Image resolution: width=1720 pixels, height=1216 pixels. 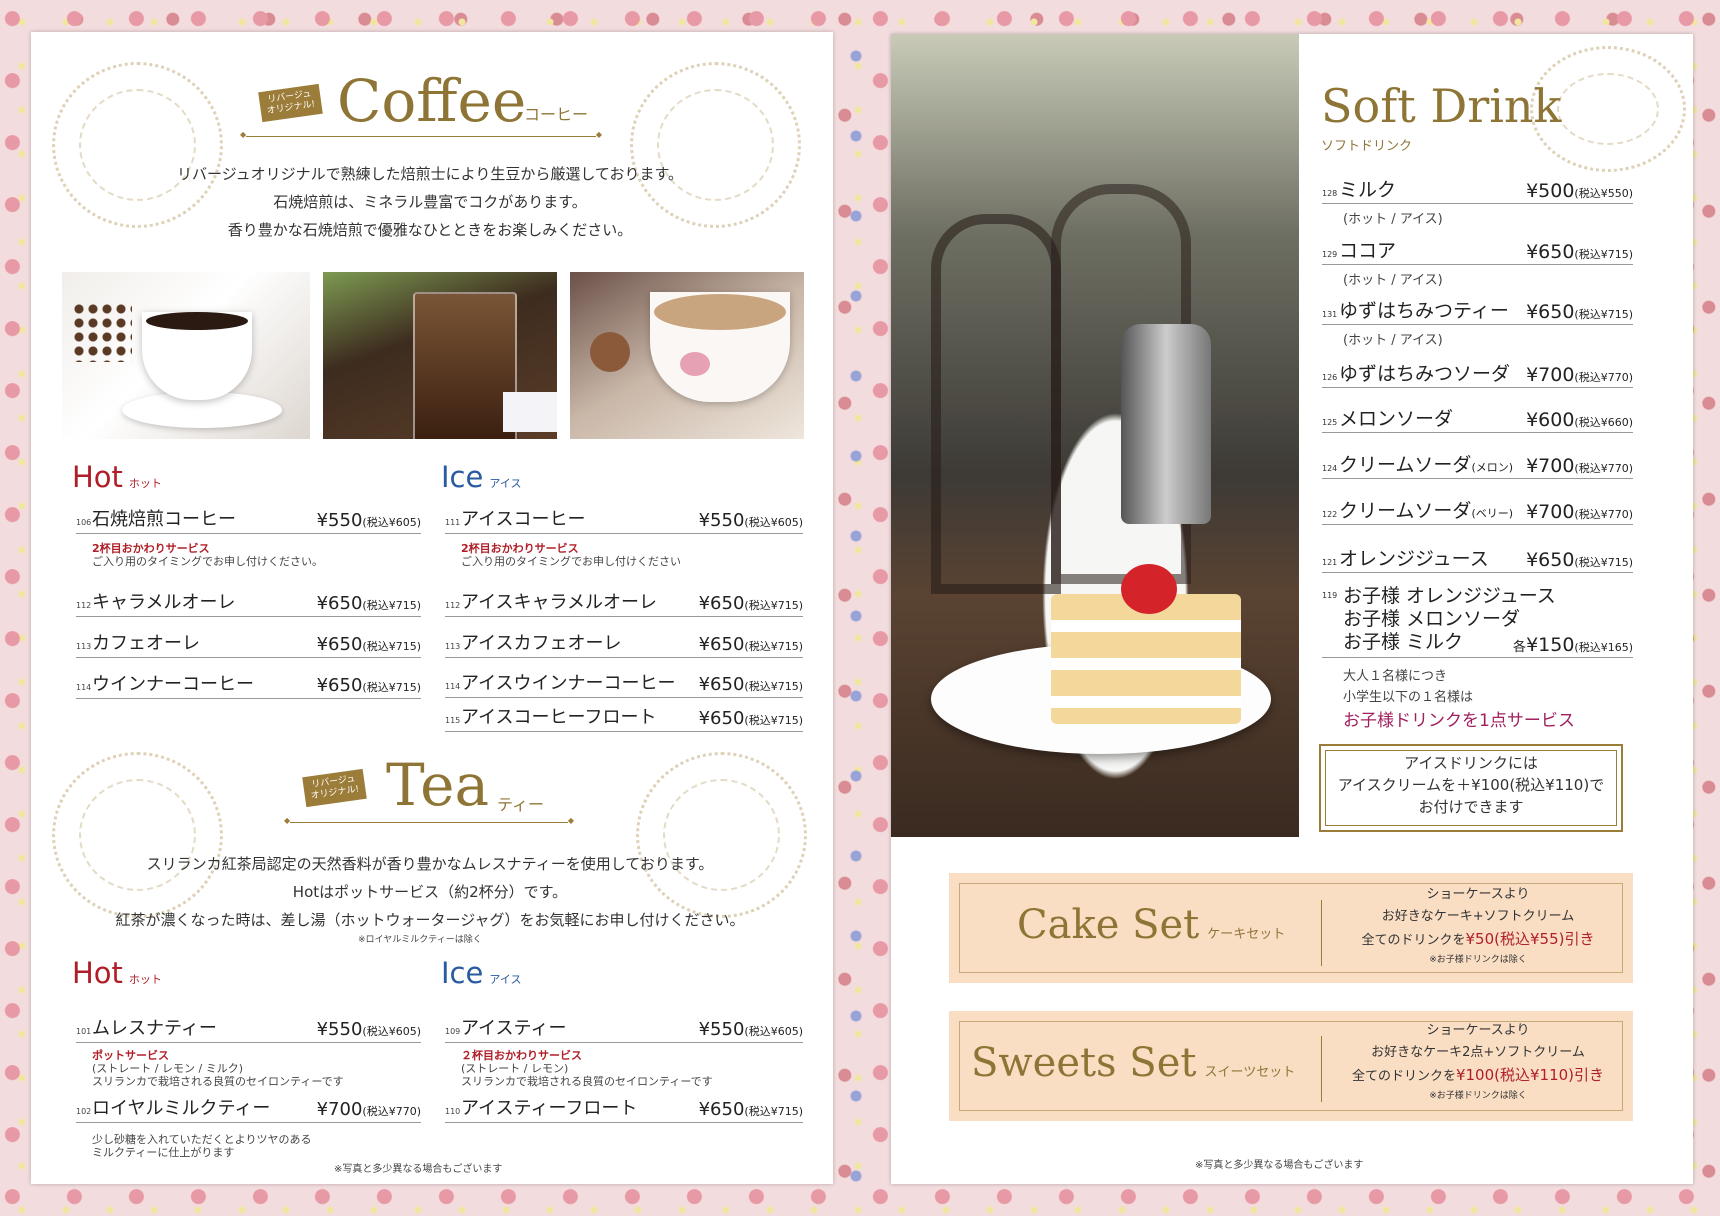 I want to click on ice-cream-addon-box: アイスドリンクには アイスクリームを＋¥100(税込¥110)で お付けできます, so click(x=1471, y=788).